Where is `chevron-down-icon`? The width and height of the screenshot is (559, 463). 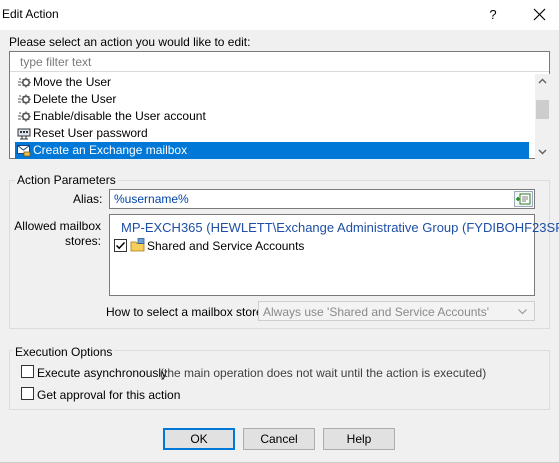
chevron-down-icon is located at coordinates (522, 312).